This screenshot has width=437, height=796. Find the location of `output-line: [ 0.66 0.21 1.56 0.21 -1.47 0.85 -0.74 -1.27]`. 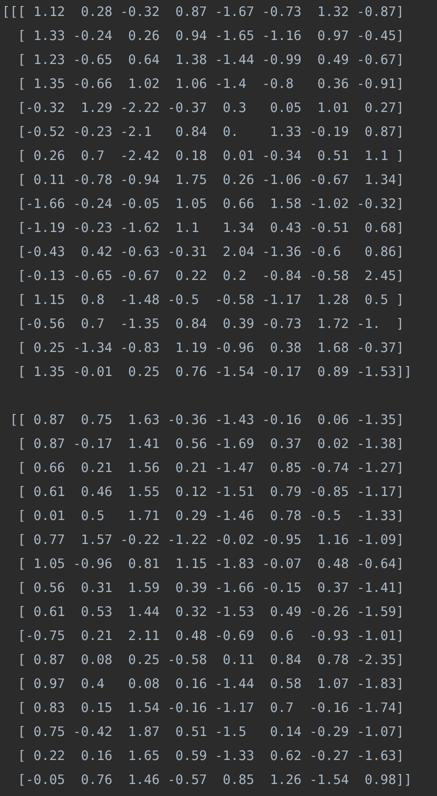

output-line: [ 0.66 0.21 1.56 0.21 -1.47 0.85 -0.74 -1.27] is located at coordinates (210, 469).